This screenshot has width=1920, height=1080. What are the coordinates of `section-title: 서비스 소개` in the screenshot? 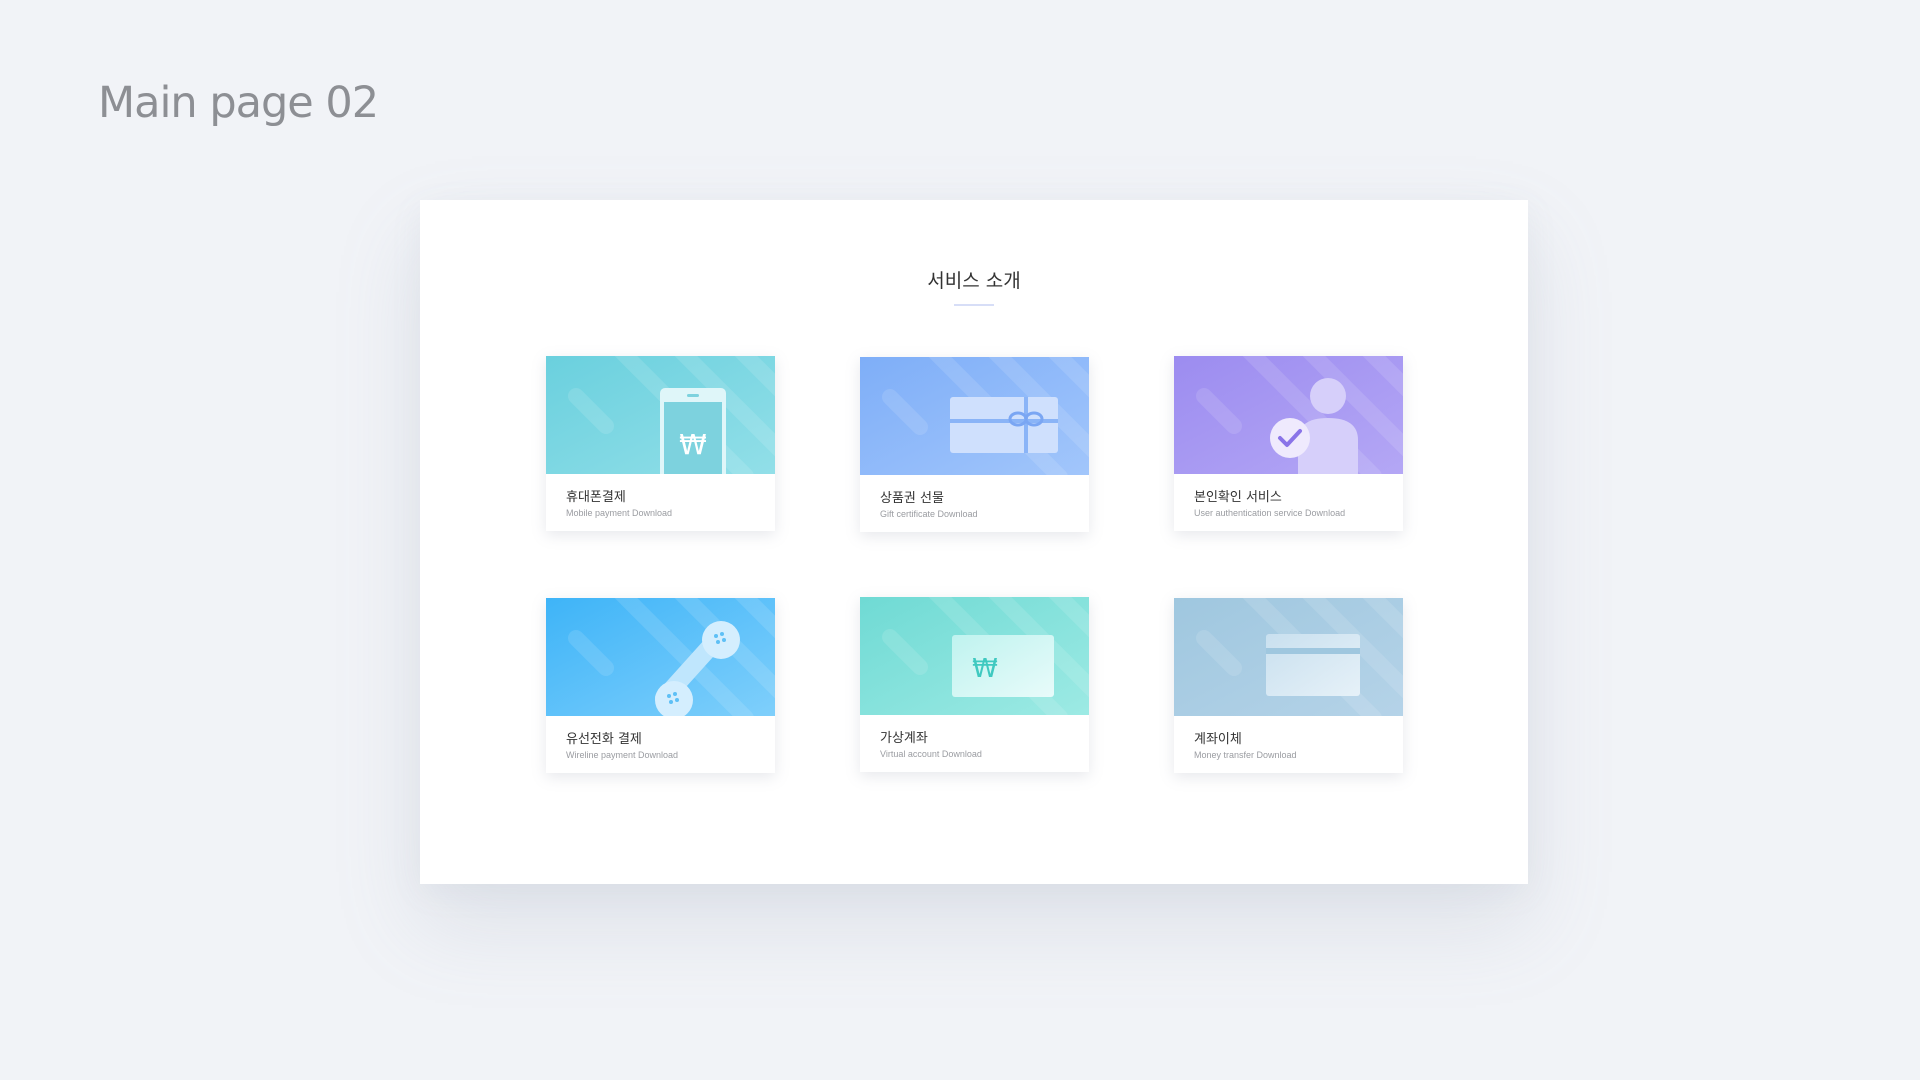 It's located at (974, 281).